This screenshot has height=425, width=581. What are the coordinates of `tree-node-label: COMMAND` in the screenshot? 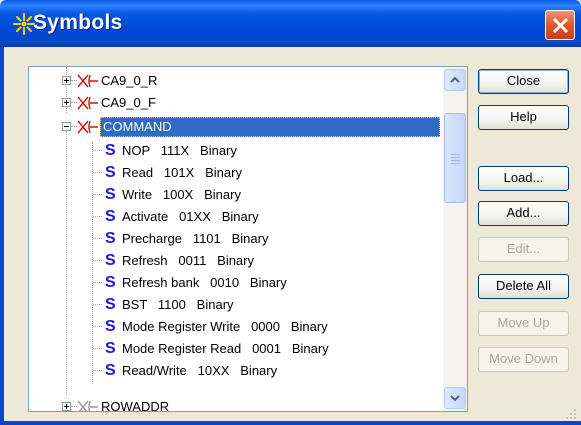 It's located at (270, 127).